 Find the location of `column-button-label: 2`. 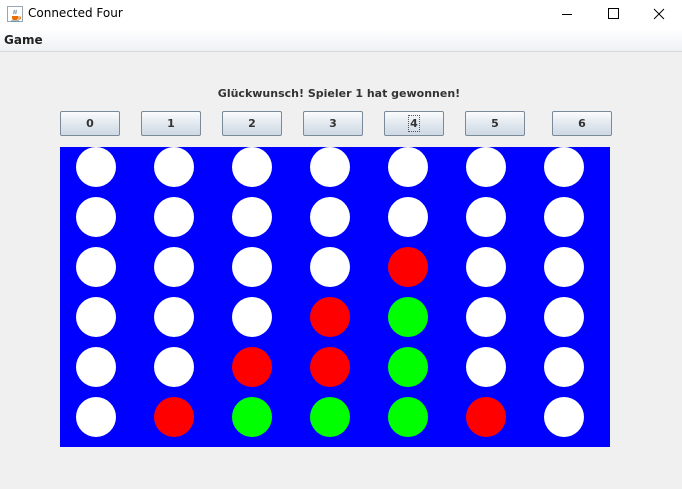

column-button-label: 2 is located at coordinates (252, 123).